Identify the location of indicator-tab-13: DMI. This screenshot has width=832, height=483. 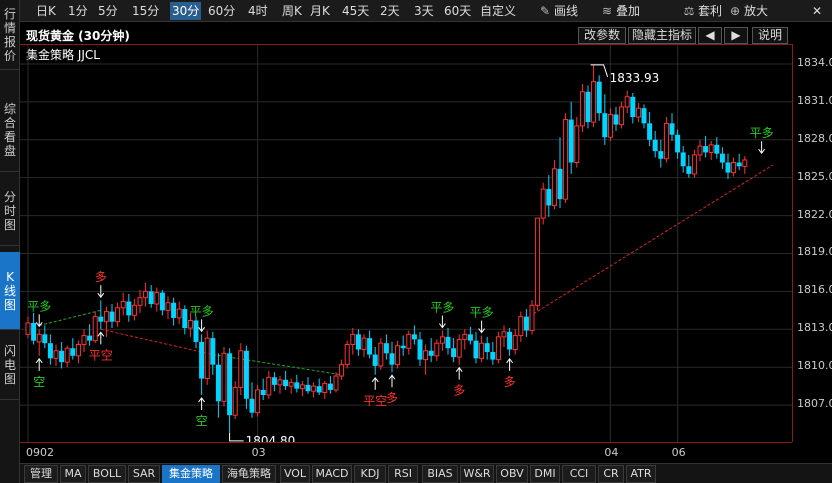
(545, 474).